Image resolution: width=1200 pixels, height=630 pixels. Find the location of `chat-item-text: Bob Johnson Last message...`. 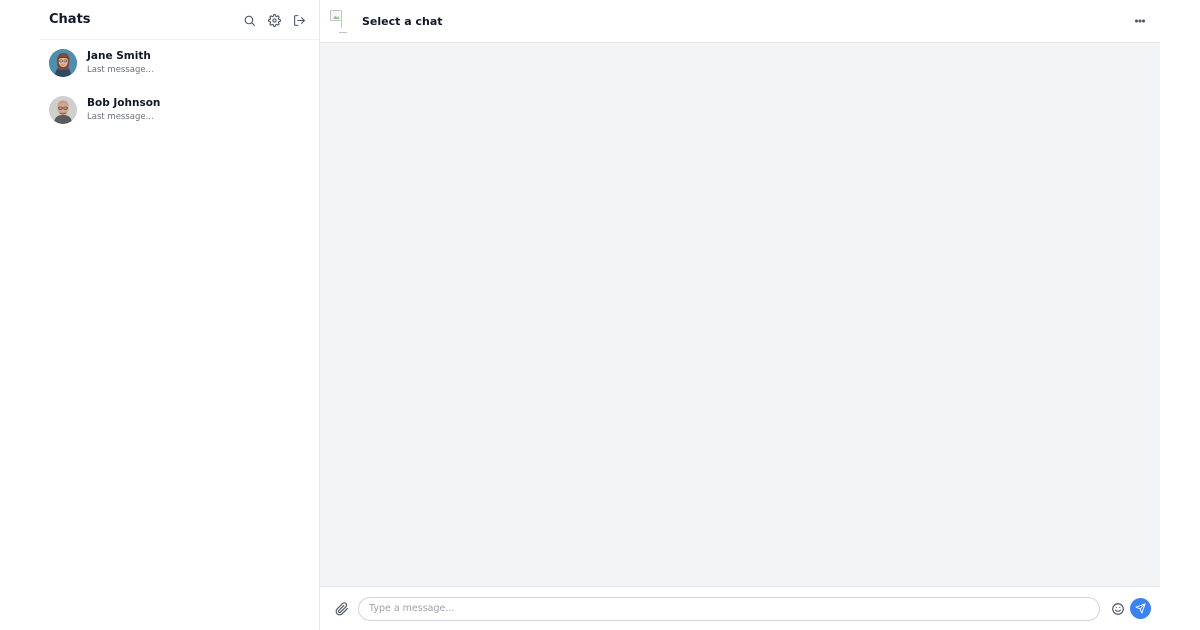

chat-item-text: Bob Johnson Last message... is located at coordinates (123, 110).